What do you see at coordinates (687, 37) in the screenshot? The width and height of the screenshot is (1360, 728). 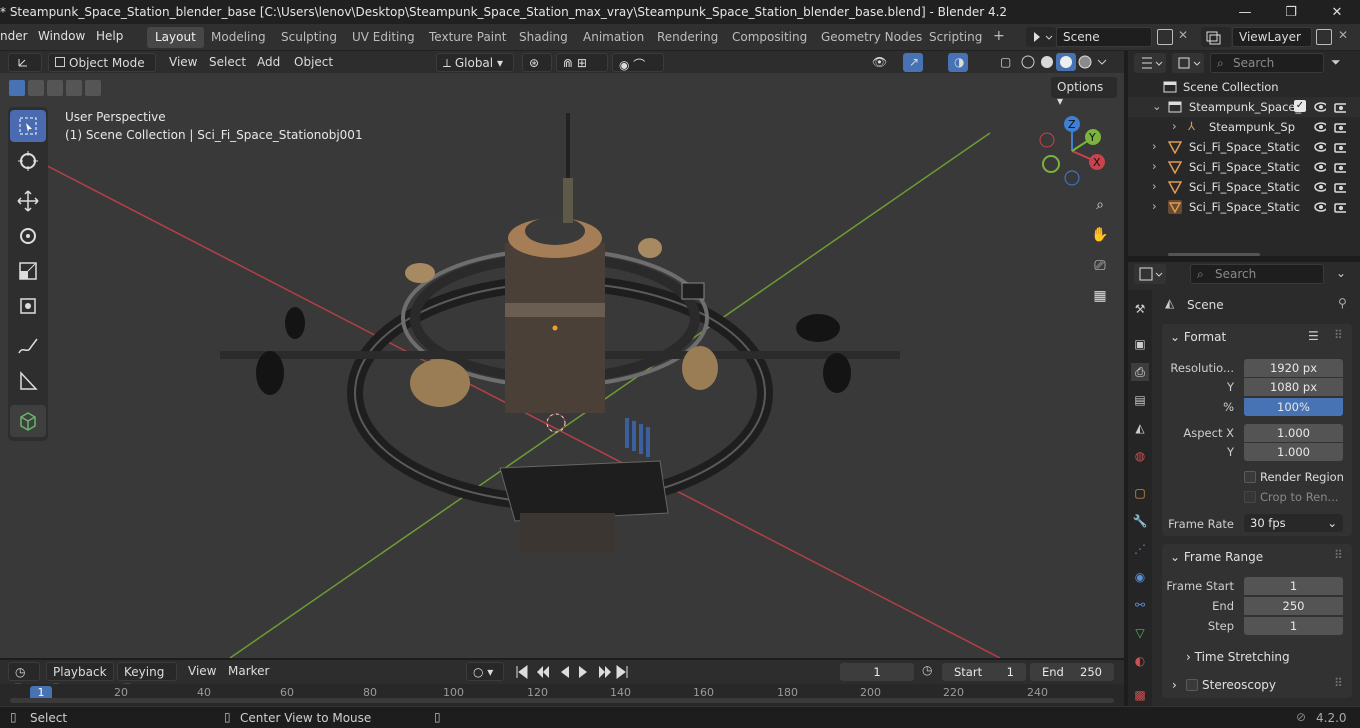 I see `tab-rendering: Rendering` at bounding box center [687, 37].